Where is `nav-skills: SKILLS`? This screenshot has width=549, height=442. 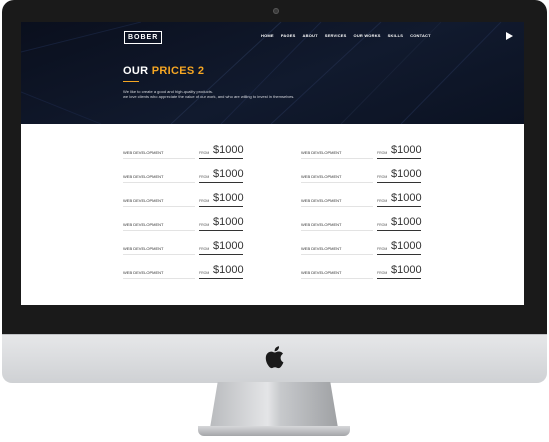
nav-skills: SKILLS is located at coordinates (395, 35).